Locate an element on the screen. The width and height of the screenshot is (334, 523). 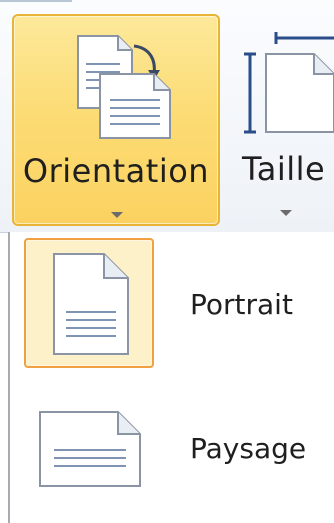
portrait-label: Portrait is located at coordinates (241, 304).